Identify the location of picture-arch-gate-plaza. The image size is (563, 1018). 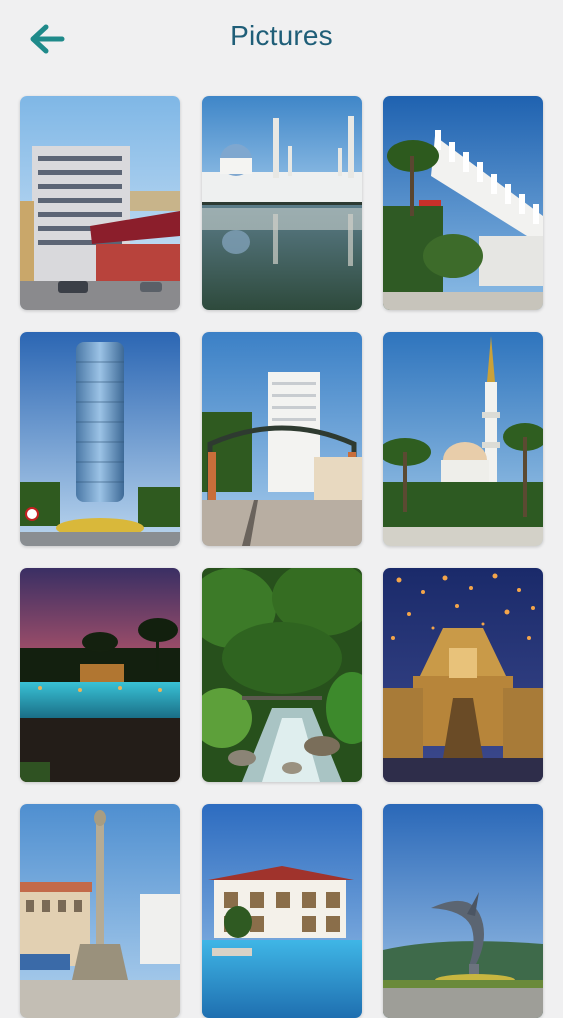
(282, 439).